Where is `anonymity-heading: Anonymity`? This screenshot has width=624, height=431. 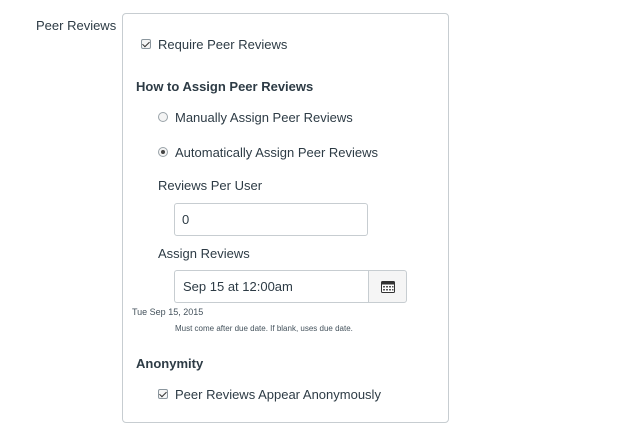 anonymity-heading: Anonymity is located at coordinates (170, 363).